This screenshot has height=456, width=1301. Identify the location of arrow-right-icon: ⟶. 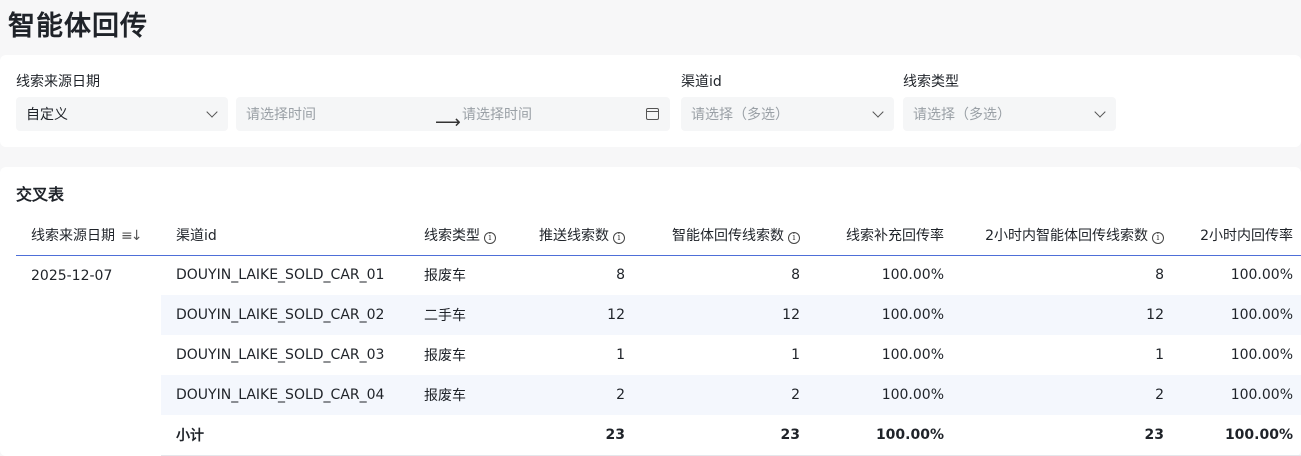
(448, 122).